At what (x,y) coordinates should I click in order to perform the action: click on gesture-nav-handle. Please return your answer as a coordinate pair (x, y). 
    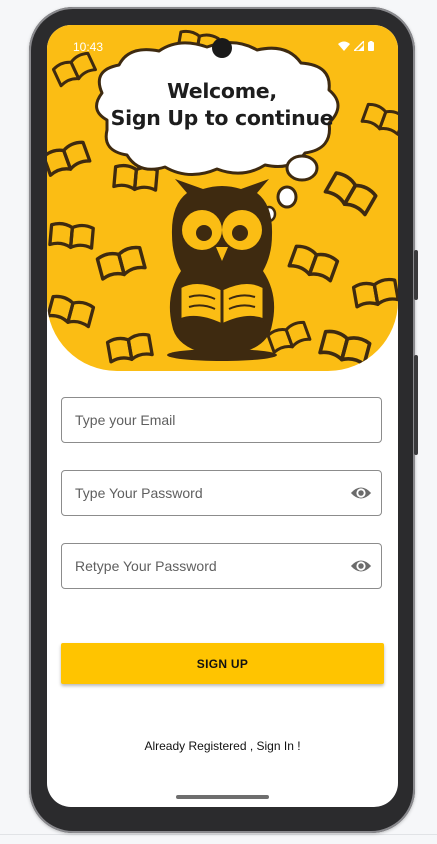
    Looking at the image, I should click on (222, 797).